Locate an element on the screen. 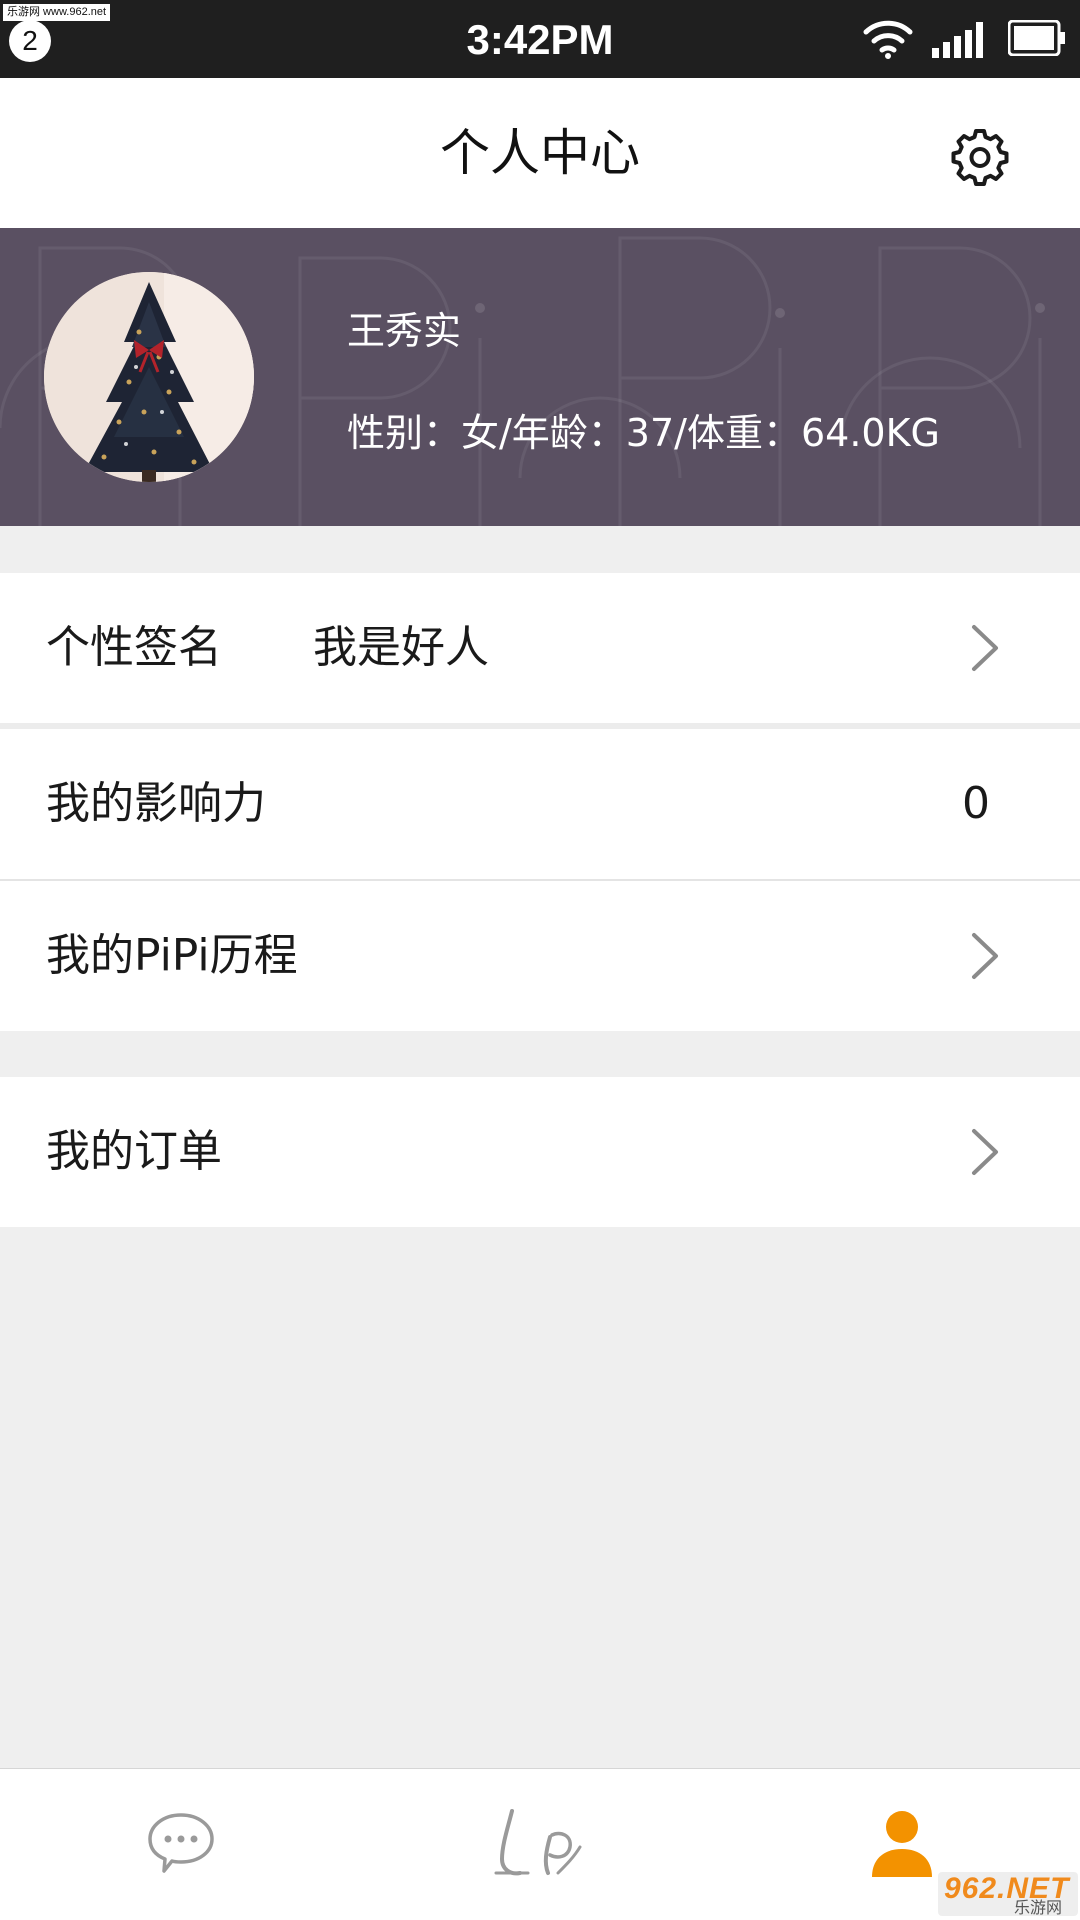  battery-icon is located at coordinates (1036, 38).